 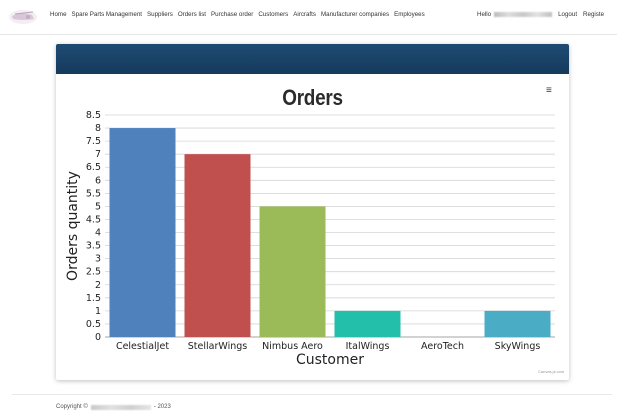 What do you see at coordinates (58, 14) in the screenshot?
I see `nav-home: Home` at bounding box center [58, 14].